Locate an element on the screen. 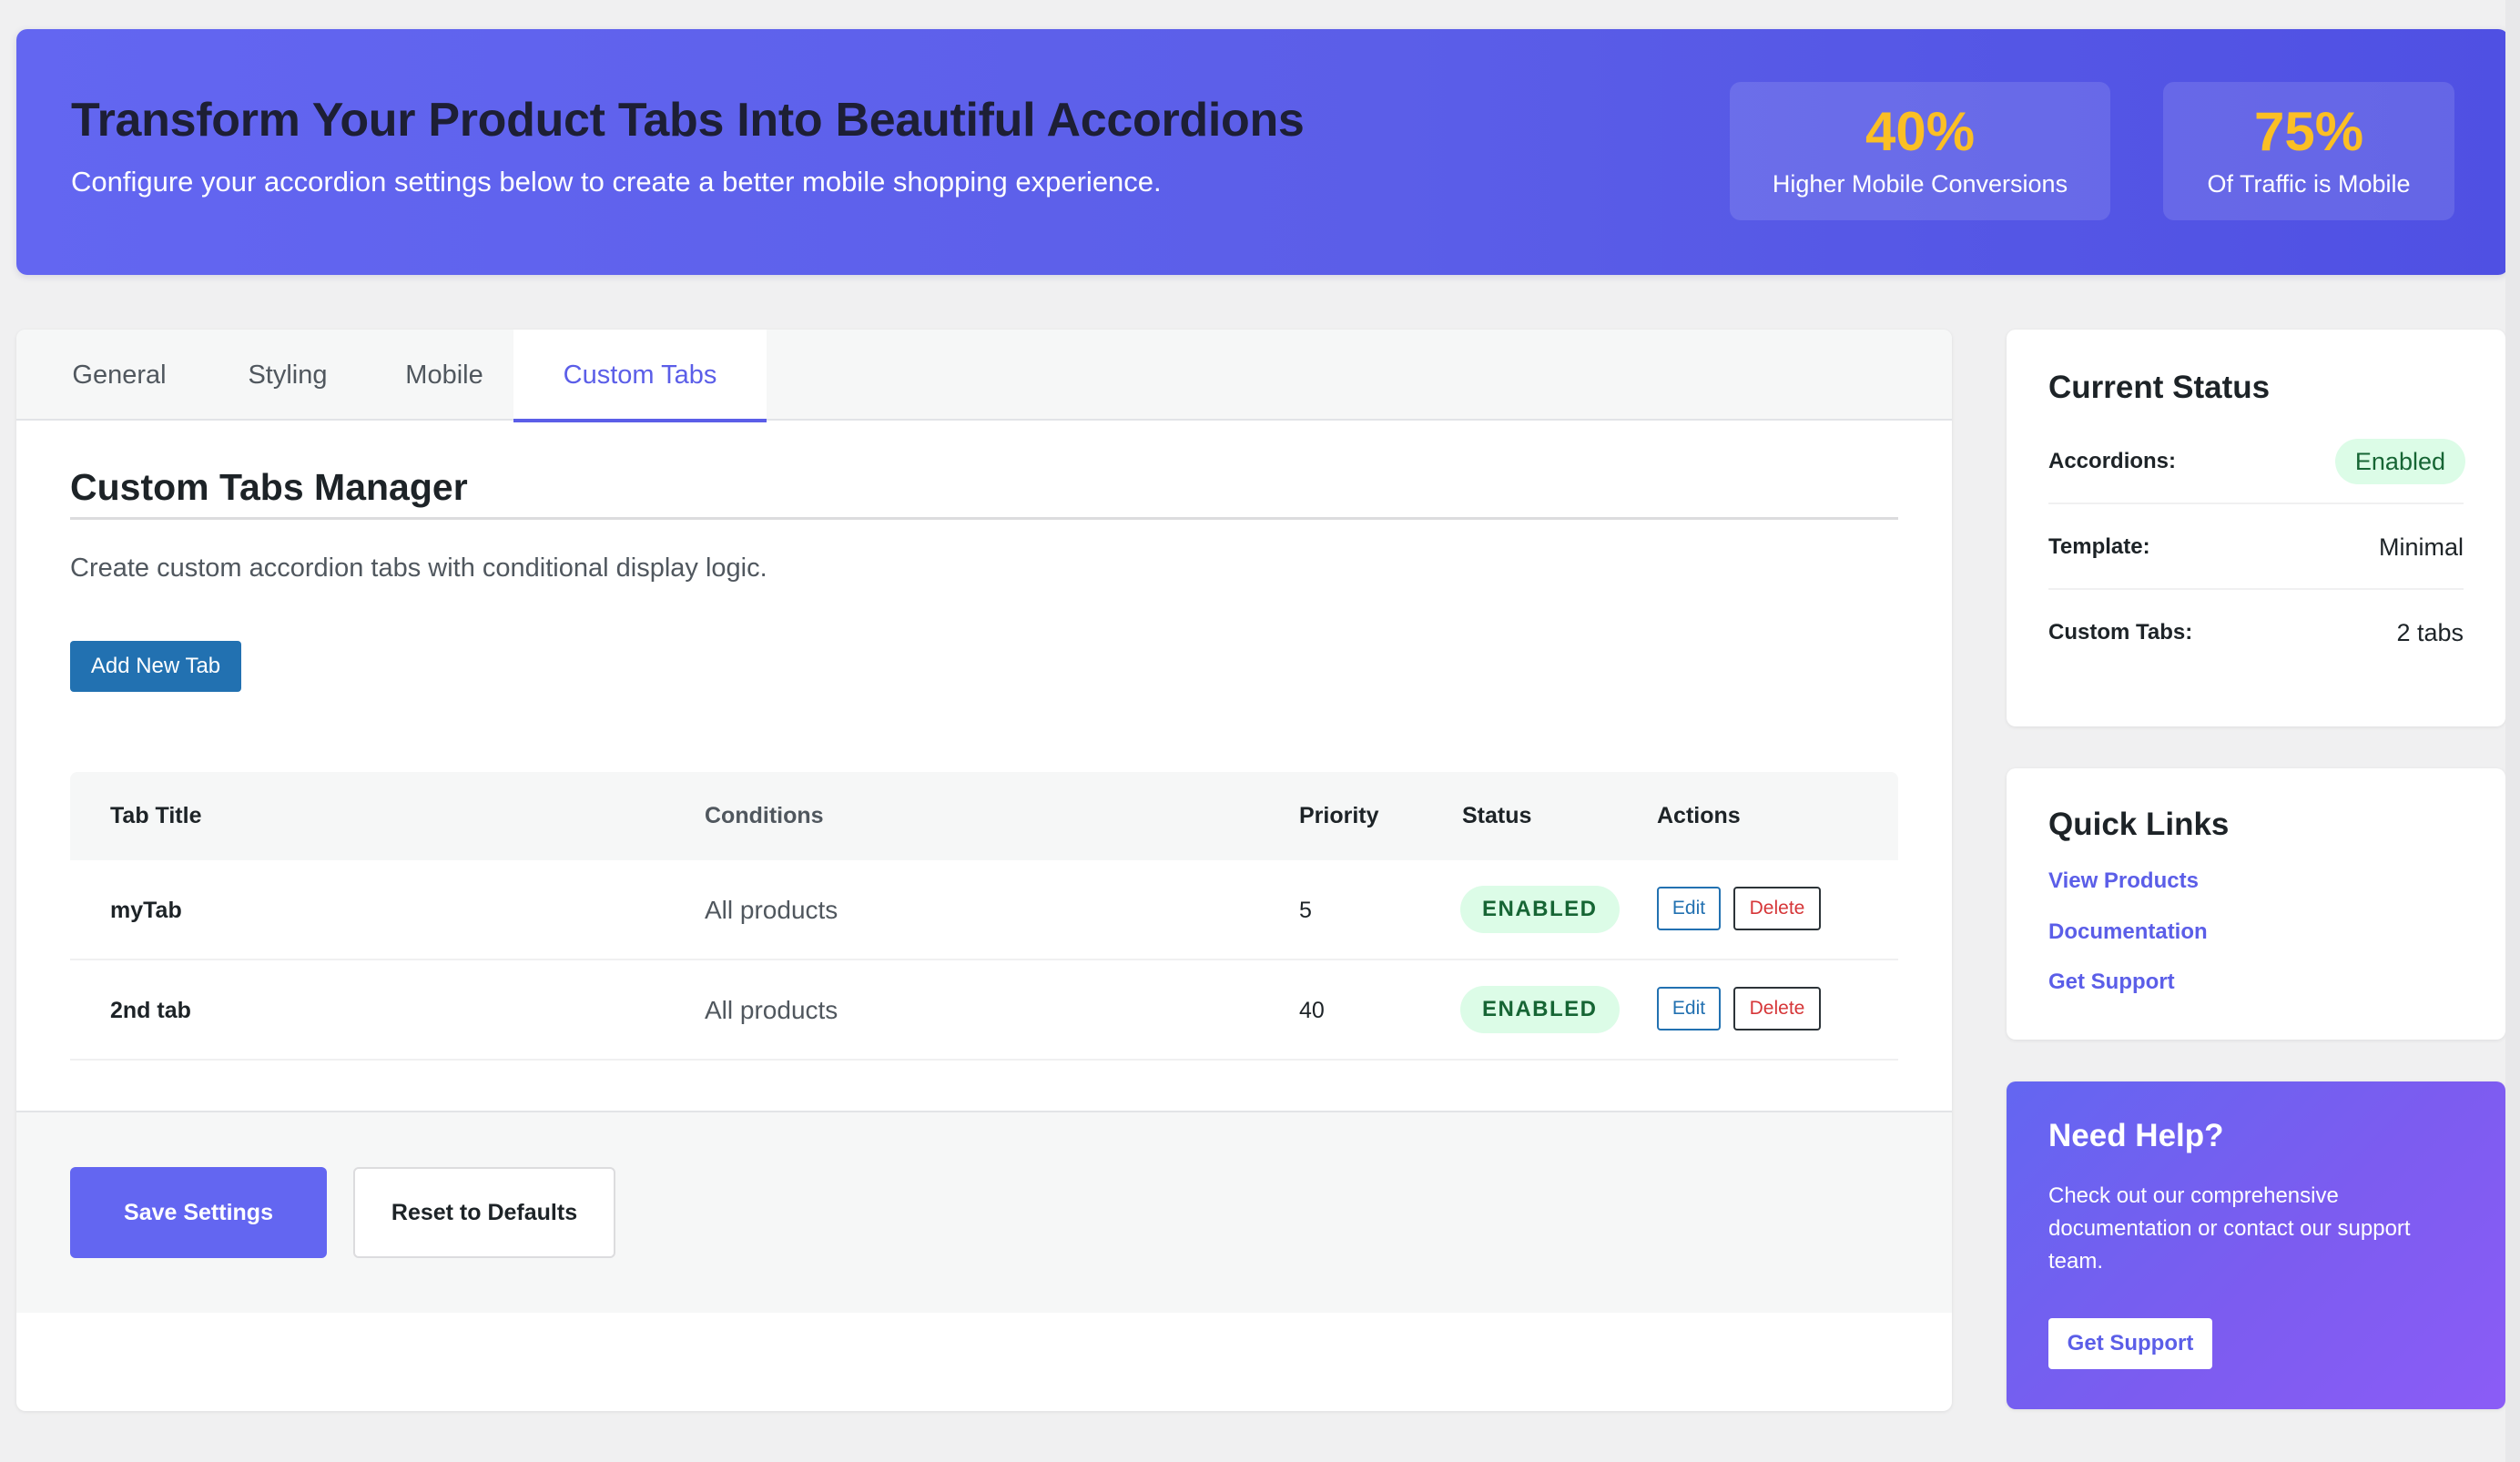  tab-title-cell: myTab is located at coordinates (146, 911).